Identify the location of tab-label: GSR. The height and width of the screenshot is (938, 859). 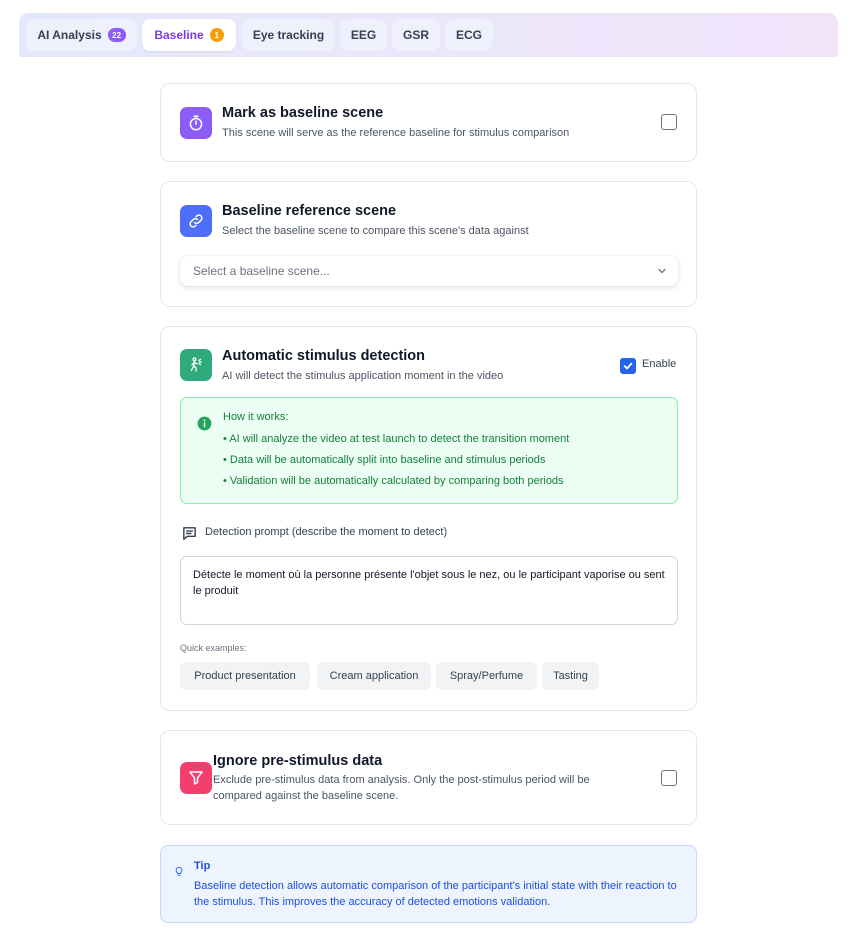
(415, 35).